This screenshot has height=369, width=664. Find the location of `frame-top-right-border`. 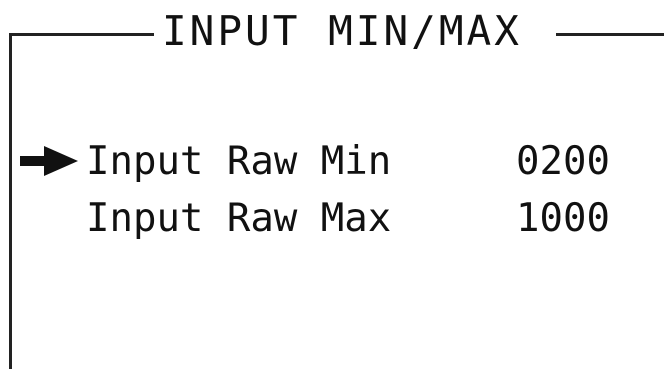

frame-top-right-border is located at coordinates (610, 34).